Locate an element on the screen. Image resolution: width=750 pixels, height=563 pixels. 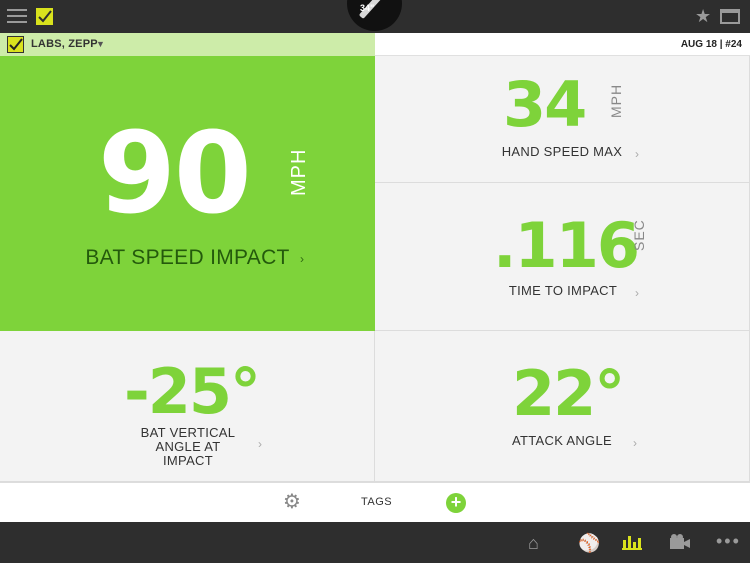
vertical-angle-label-line1: BAT VERTICAL is located at coordinates (188, 432).